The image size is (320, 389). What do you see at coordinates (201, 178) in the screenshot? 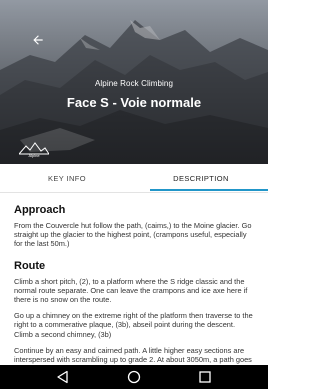
I see `tab-description: DESCRIPTION` at bounding box center [201, 178].